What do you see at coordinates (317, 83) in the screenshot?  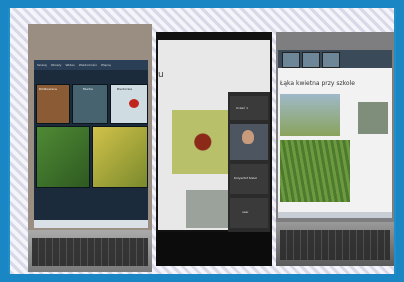 I see `slide-title: Łąka kwietna przy szkole` at bounding box center [317, 83].